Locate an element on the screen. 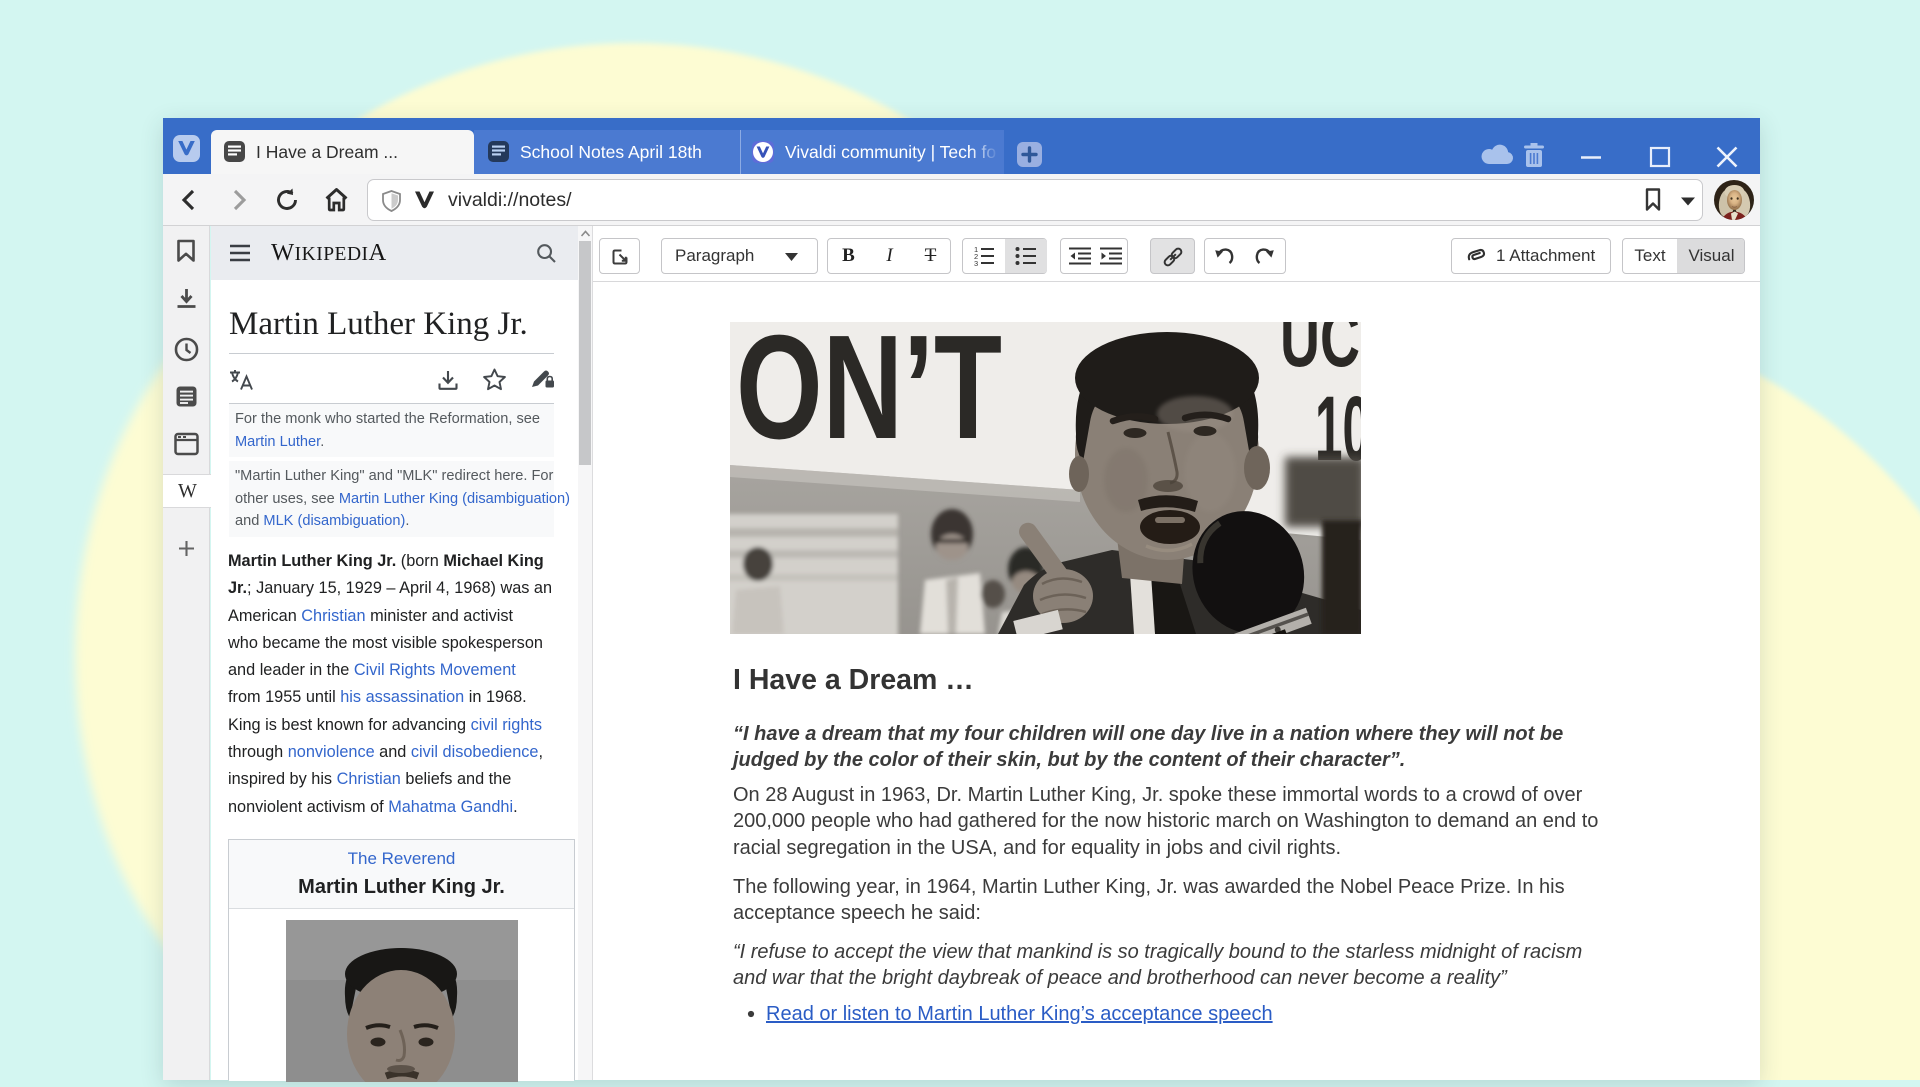  svg-text: 3 is located at coordinates (976, 262).